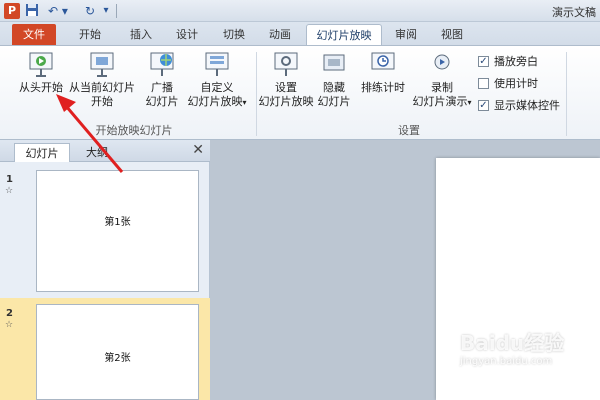 Image resolution: width=600 pixels, height=400 pixels. What do you see at coordinates (506, 361) in the screenshot?
I see `watermark-url: jingyan.baidu.com` at bounding box center [506, 361].